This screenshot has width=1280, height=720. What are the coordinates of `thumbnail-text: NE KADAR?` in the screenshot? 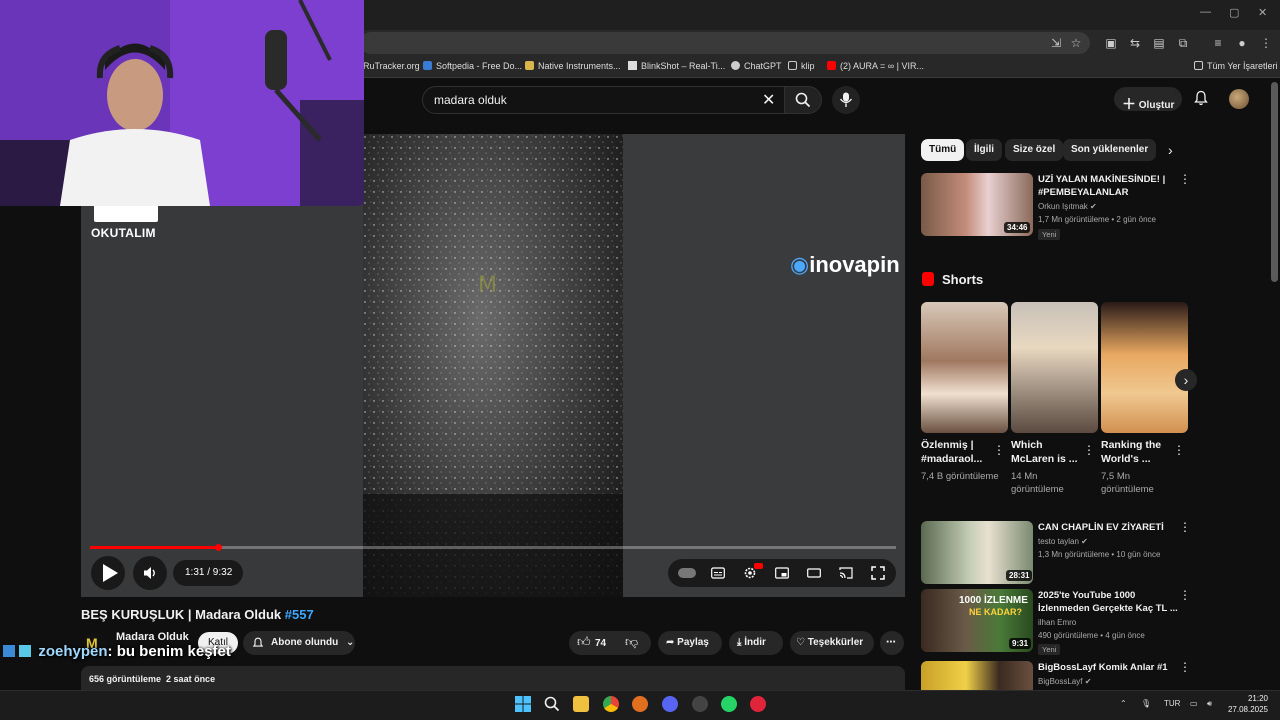 It's located at (995, 612).